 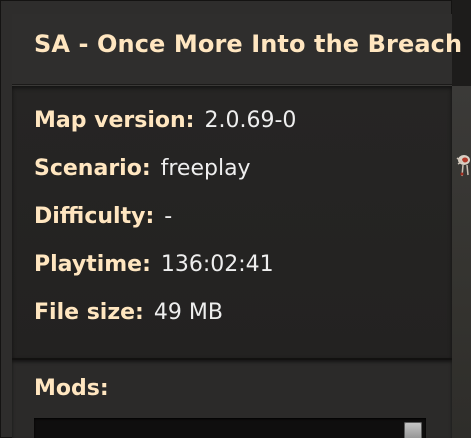 I want to click on playtime-row: Playtime: 136:02:41, so click(x=154, y=269).